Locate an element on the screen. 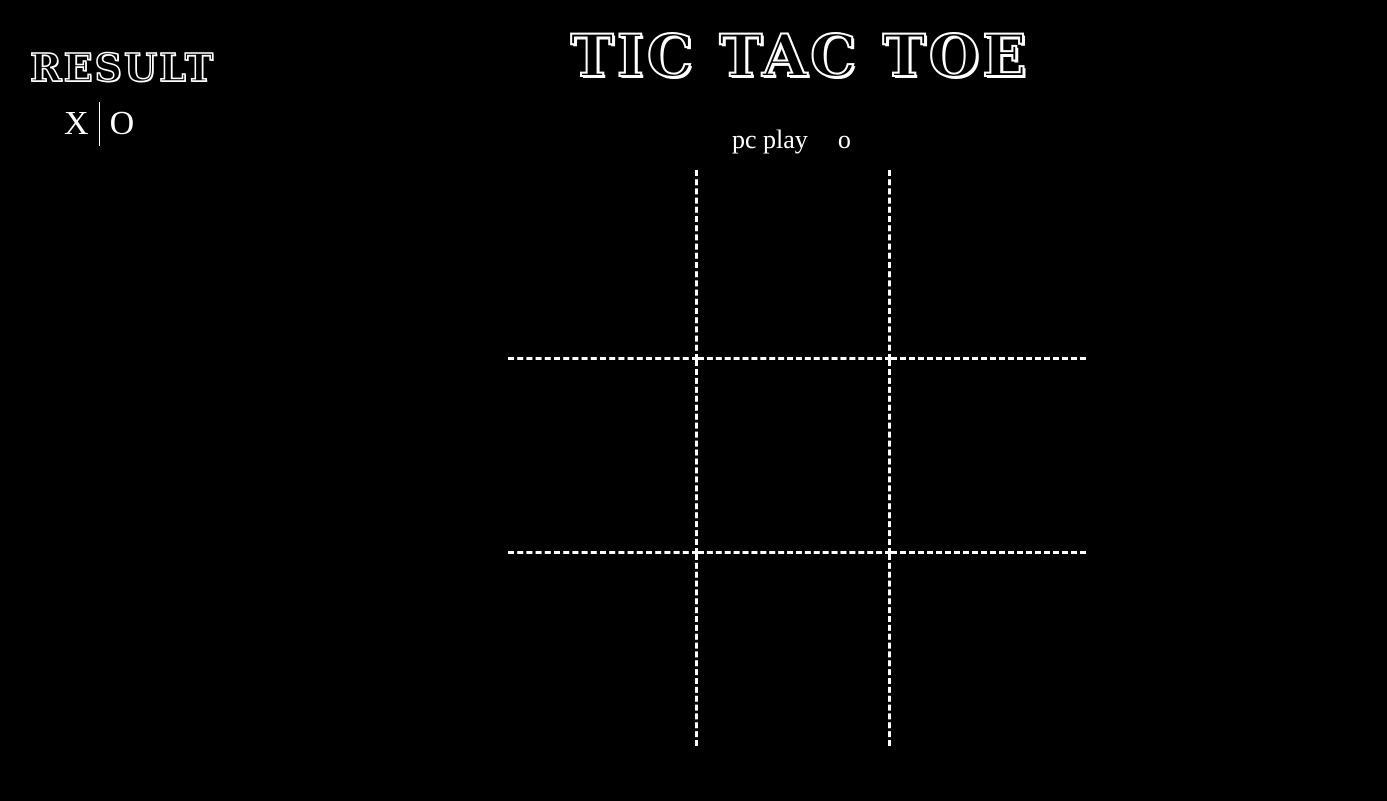 This screenshot has width=1387, height=801. turn-status-text: pc play is located at coordinates (770, 139).